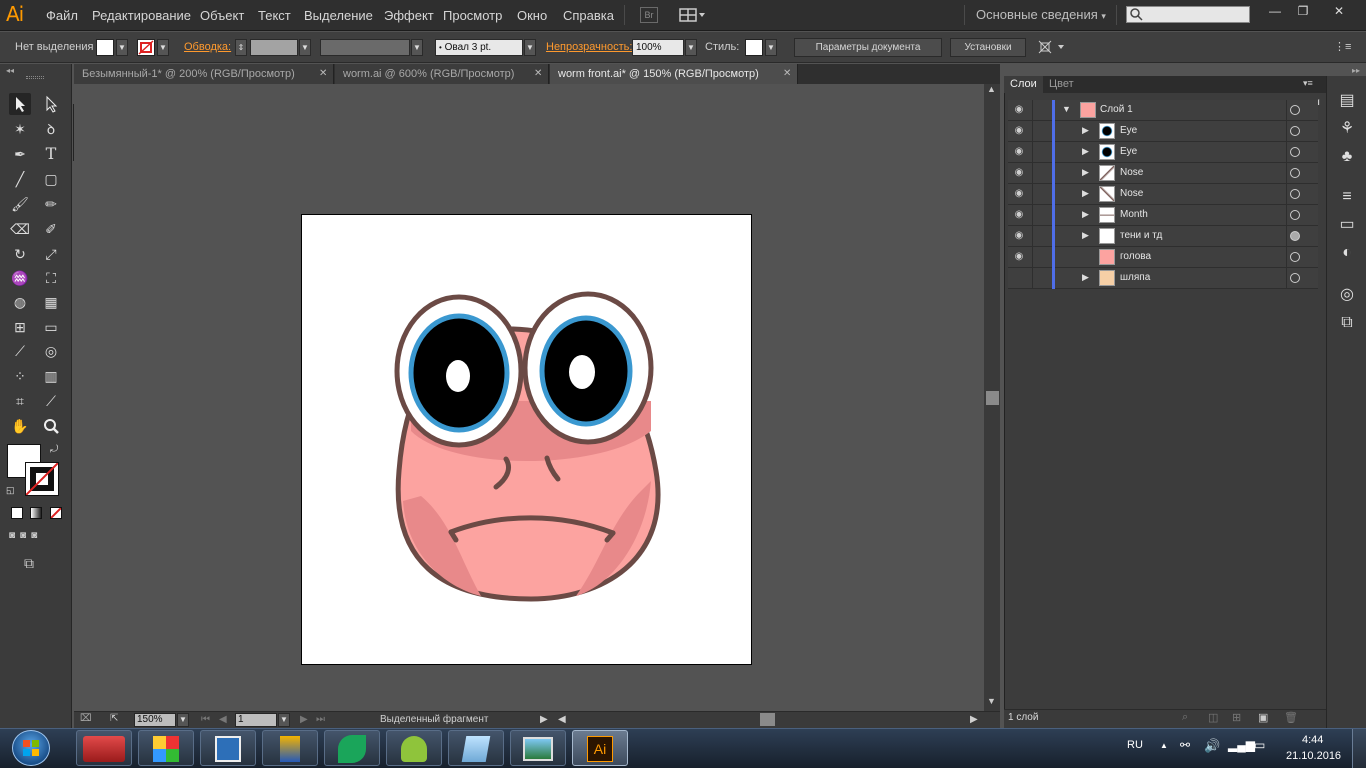 The height and width of the screenshot is (768, 1366). I want to click on hand-tool-icon: ✋, so click(20, 426).